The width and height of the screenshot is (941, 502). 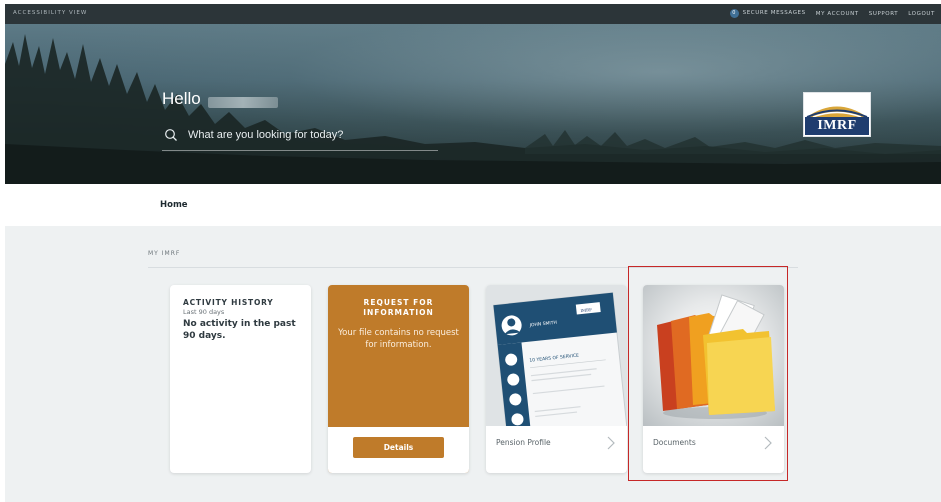 What do you see at coordinates (837, 14) in the screenshot?
I see `my-account-link: MY ACCOUNT` at bounding box center [837, 14].